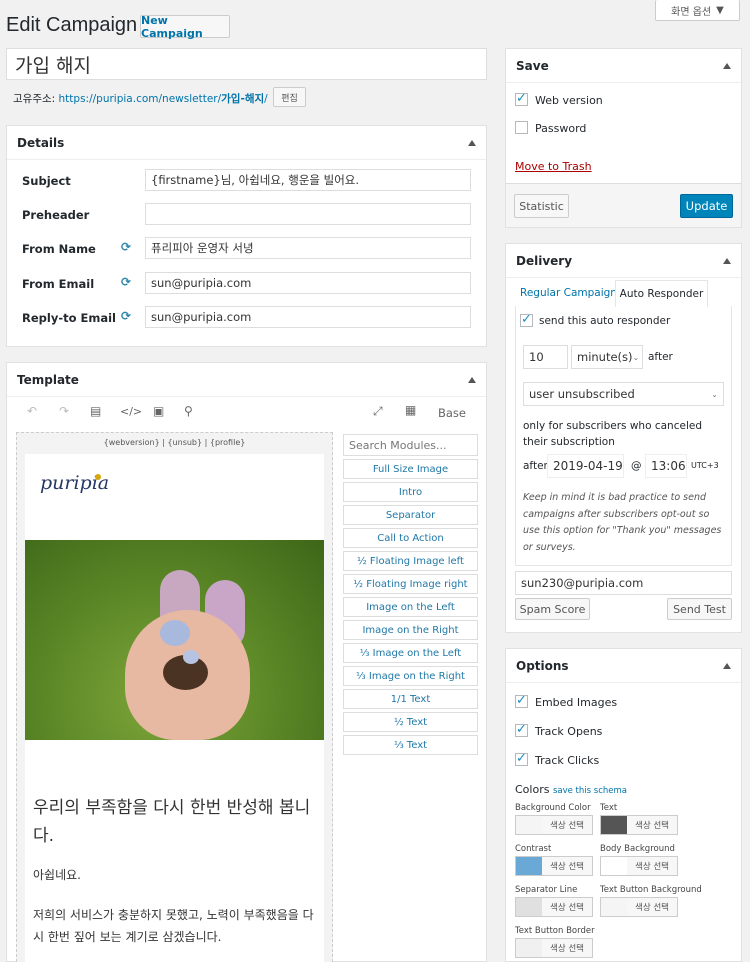 The width and height of the screenshot is (750, 962). I want to click on send-auto-checkbox, so click(526, 319).